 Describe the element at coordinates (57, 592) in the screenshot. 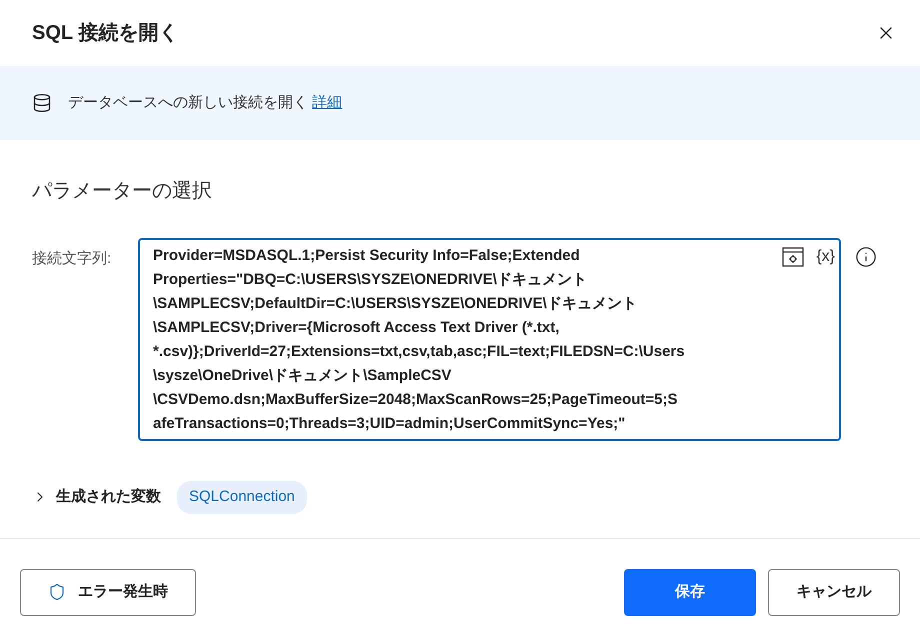

I see `shield-icon` at that location.